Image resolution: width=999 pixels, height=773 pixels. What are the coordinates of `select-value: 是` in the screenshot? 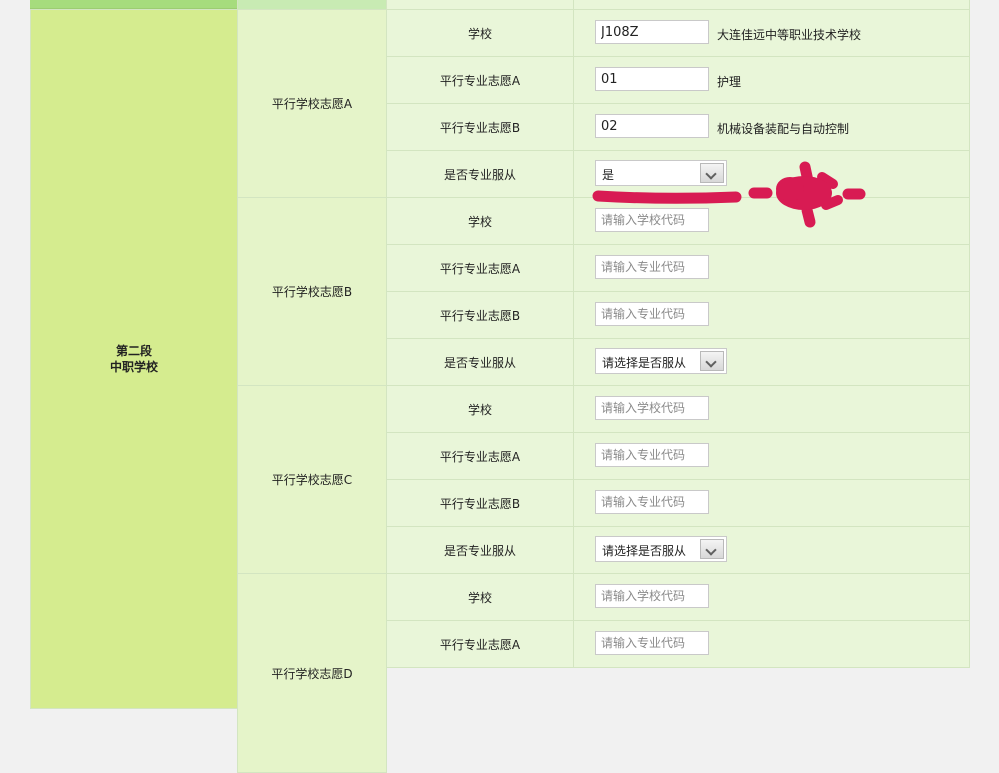 It's located at (608, 175).